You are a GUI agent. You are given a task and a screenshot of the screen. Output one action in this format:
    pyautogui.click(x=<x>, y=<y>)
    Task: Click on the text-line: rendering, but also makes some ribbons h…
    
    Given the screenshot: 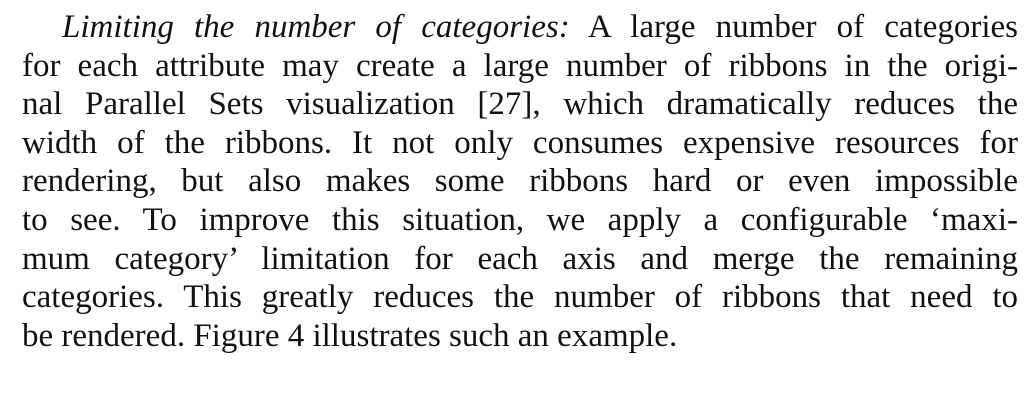 What is the action you would take?
    pyautogui.click(x=520, y=181)
    